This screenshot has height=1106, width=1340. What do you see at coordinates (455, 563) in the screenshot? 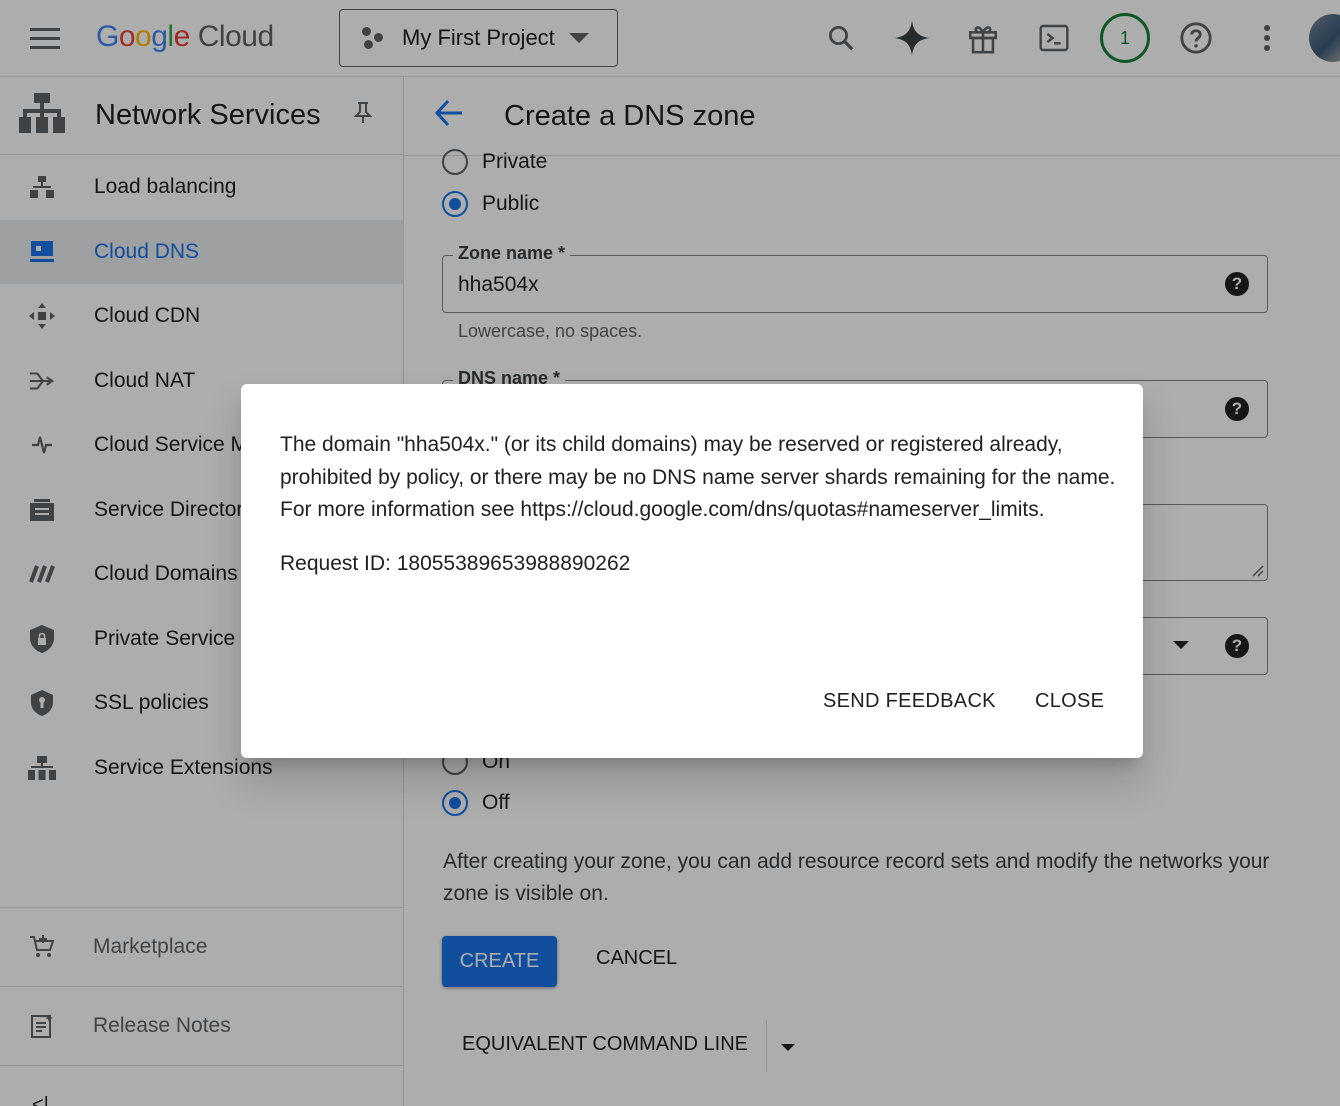
I see `request-id: Request ID: 18055389653988890262` at bounding box center [455, 563].